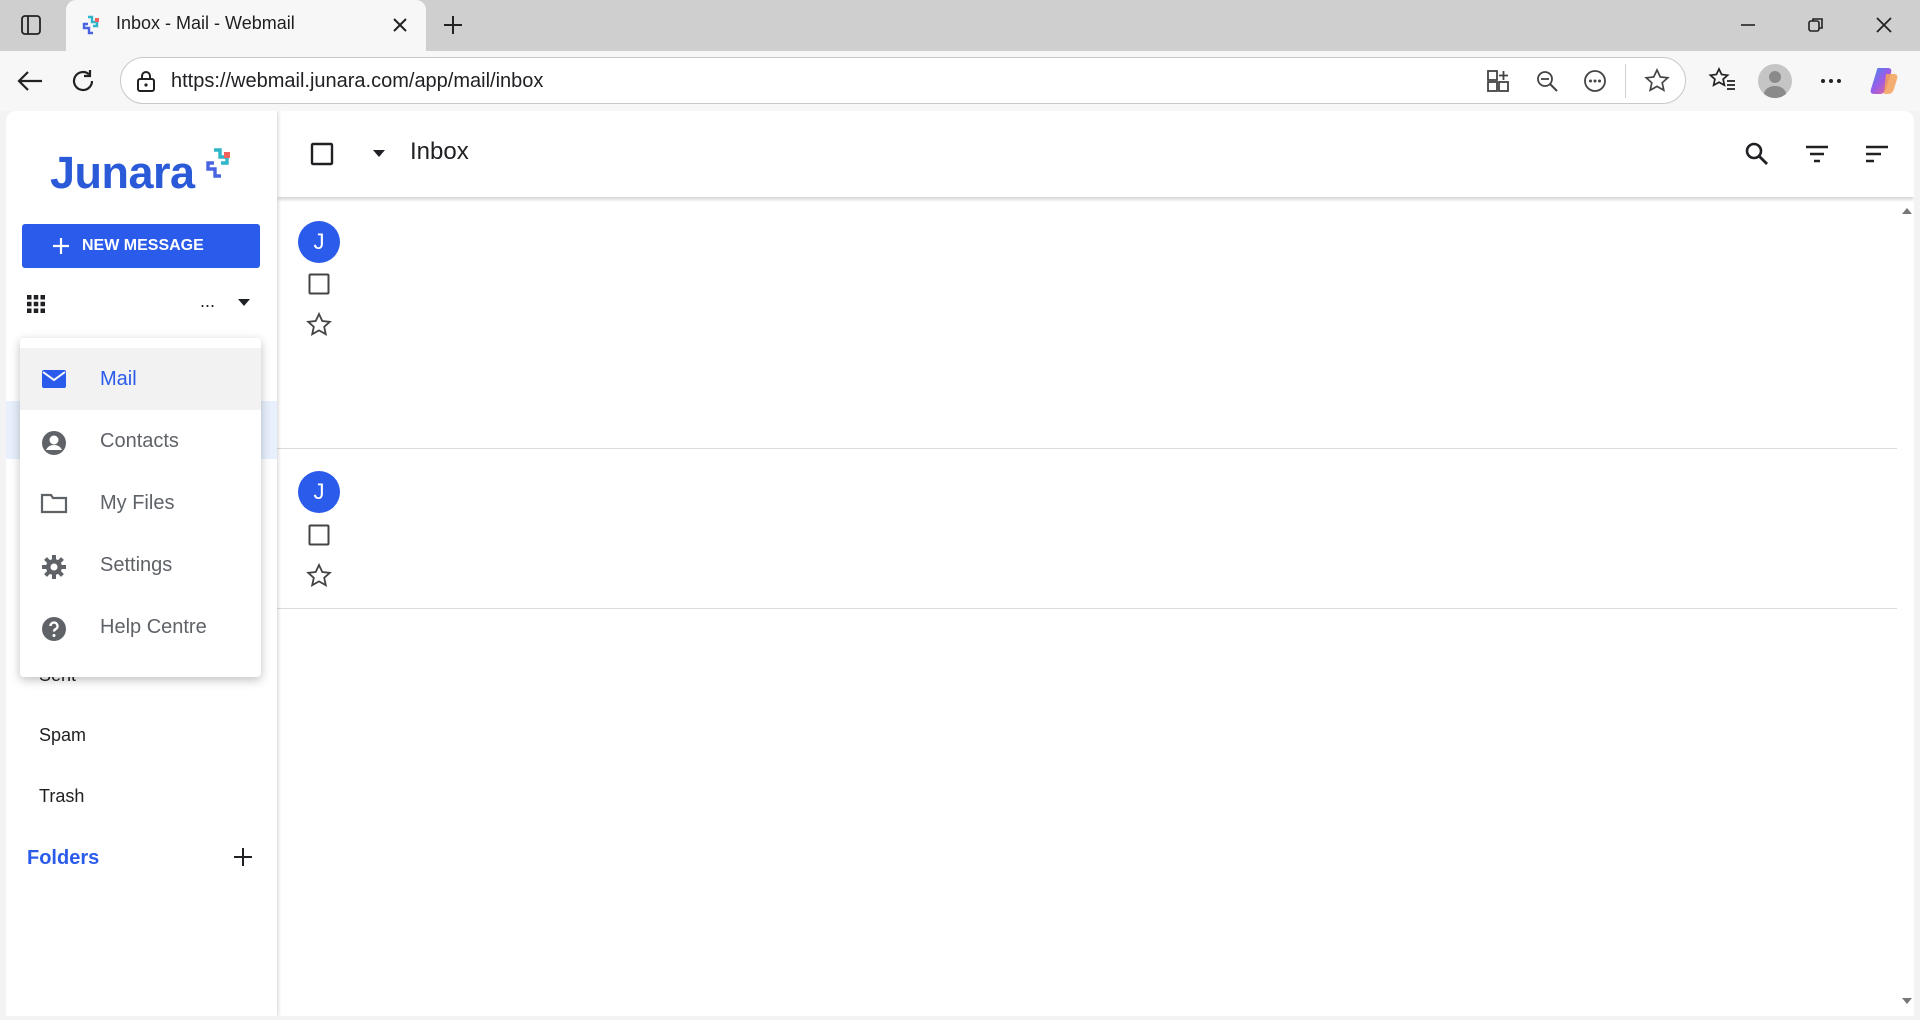 The height and width of the screenshot is (1020, 1920). What do you see at coordinates (83, 81) in the screenshot?
I see `reload-icon` at bounding box center [83, 81].